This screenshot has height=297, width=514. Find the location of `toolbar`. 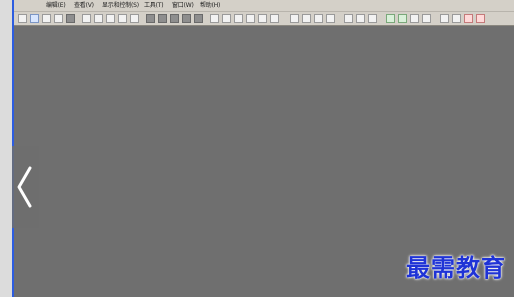

toolbar is located at coordinates (264, 19).